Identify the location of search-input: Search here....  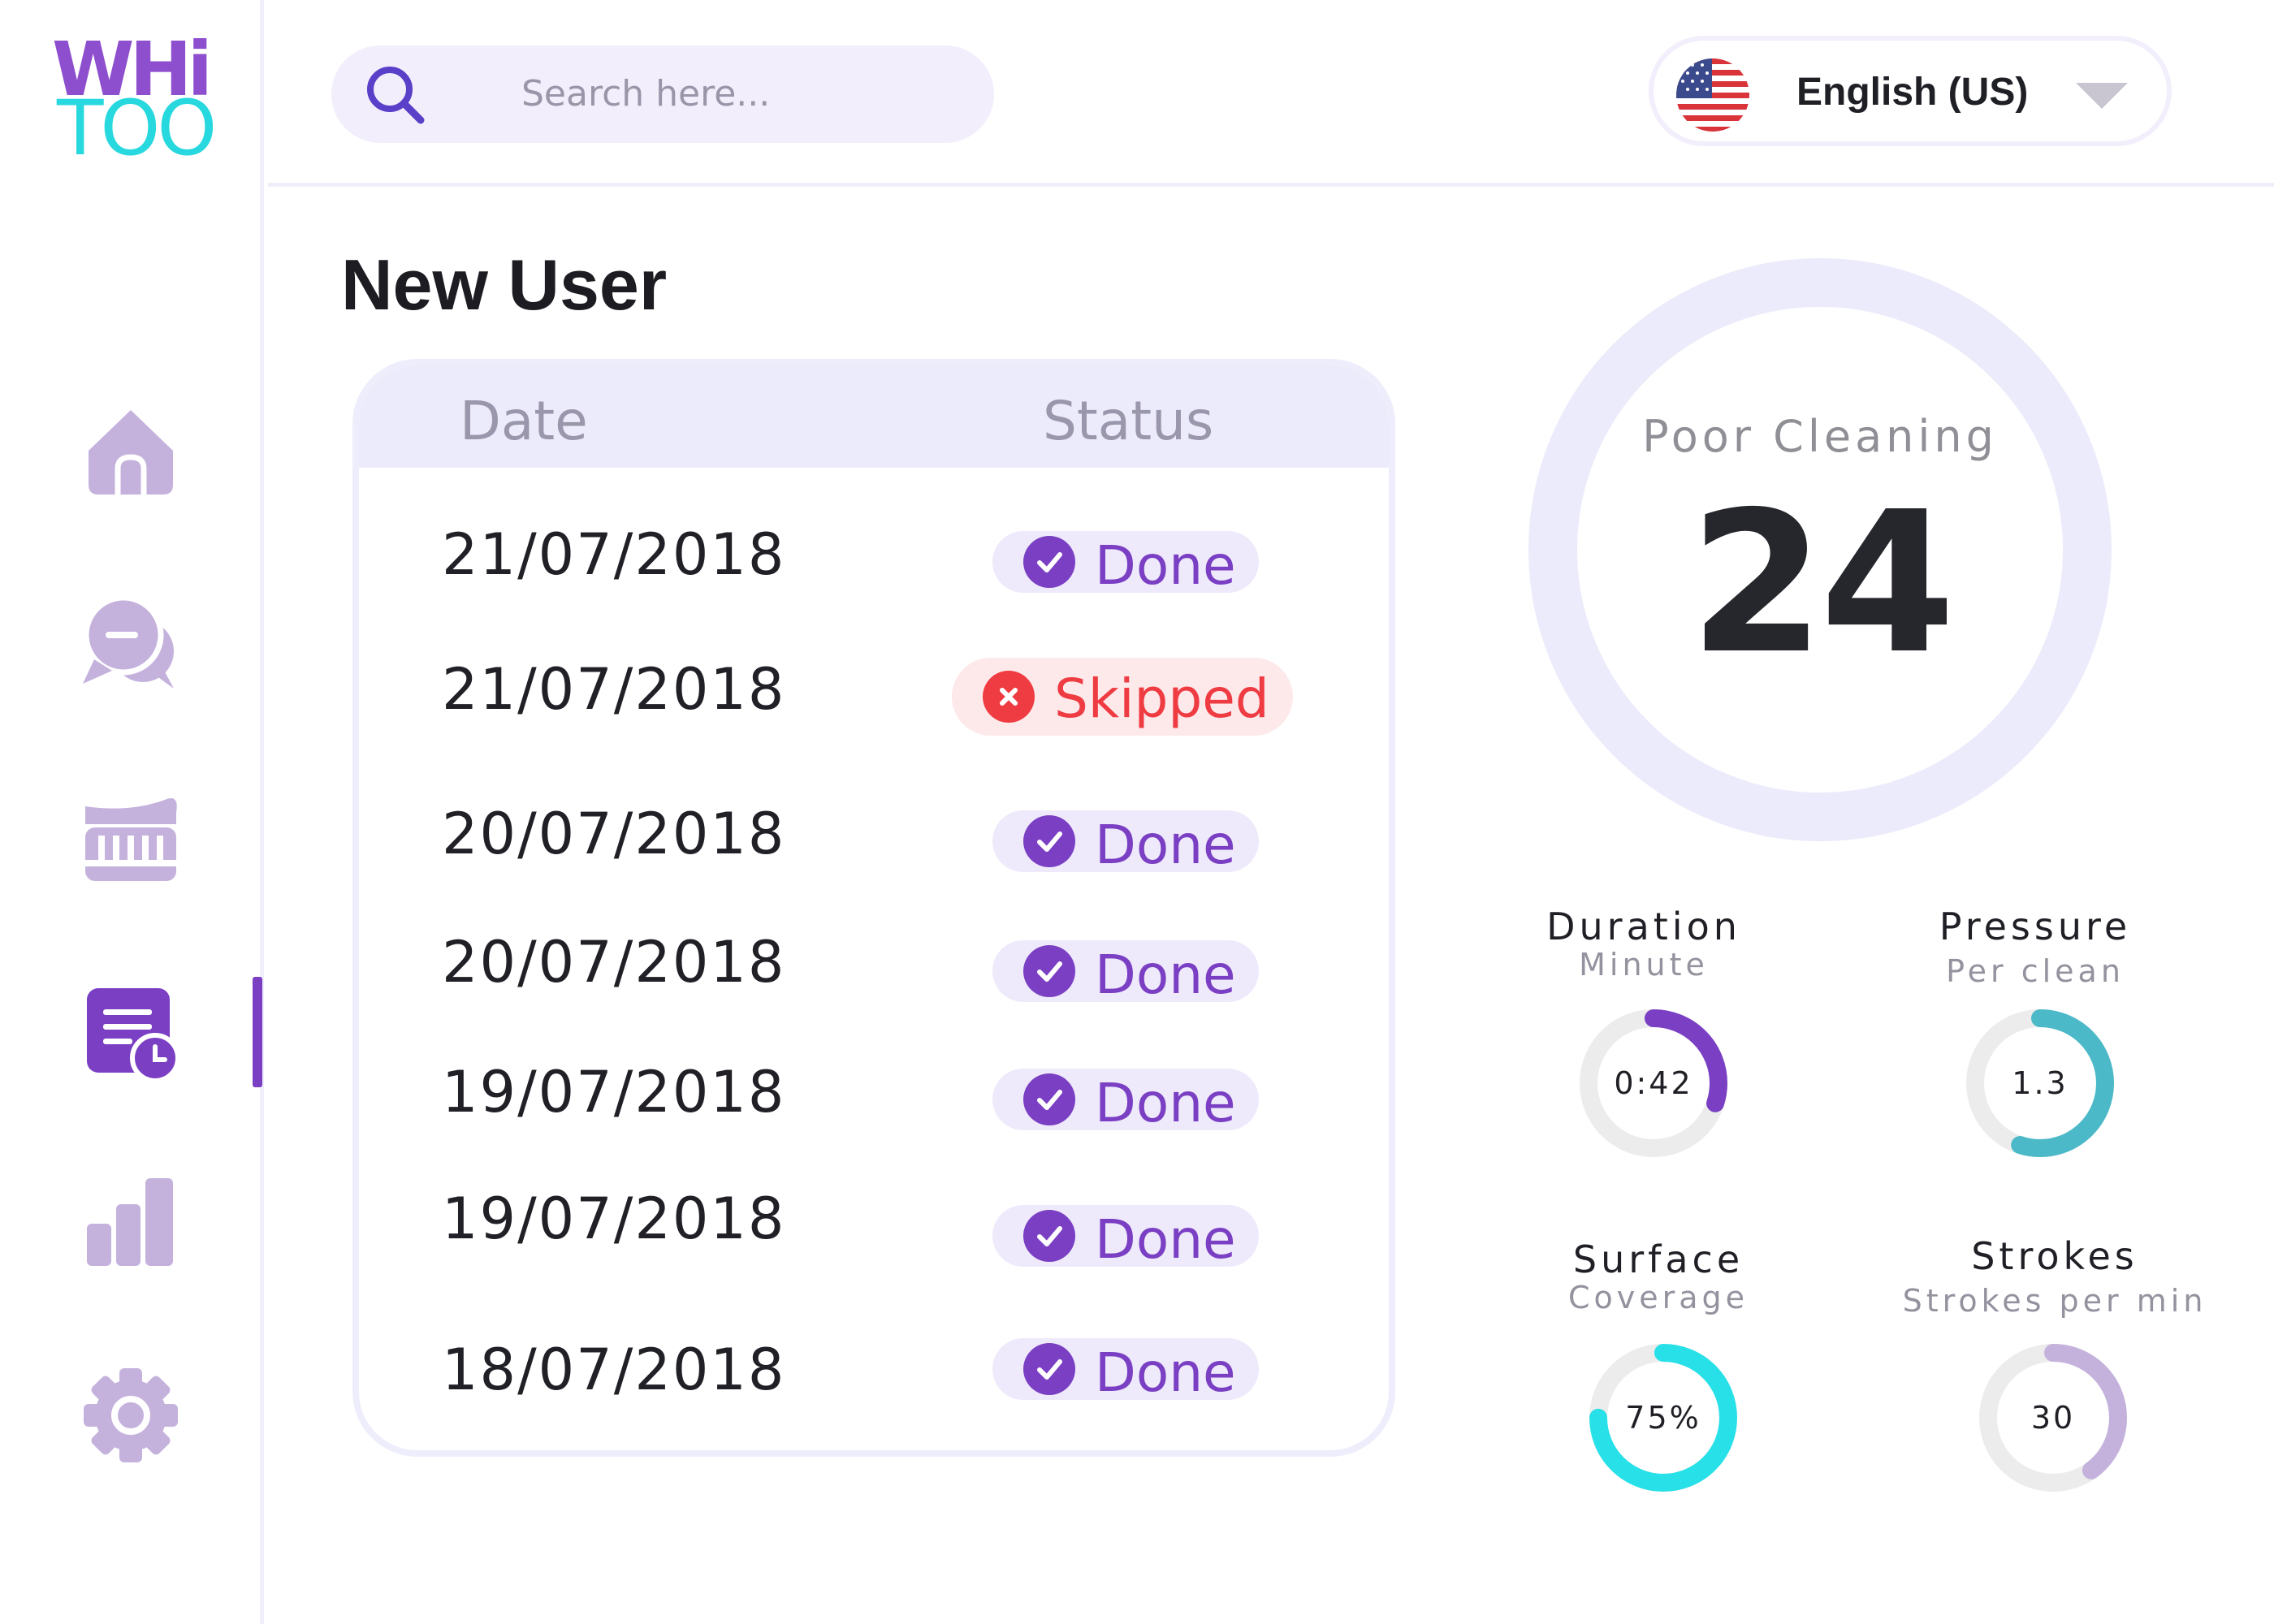
(645, 94).